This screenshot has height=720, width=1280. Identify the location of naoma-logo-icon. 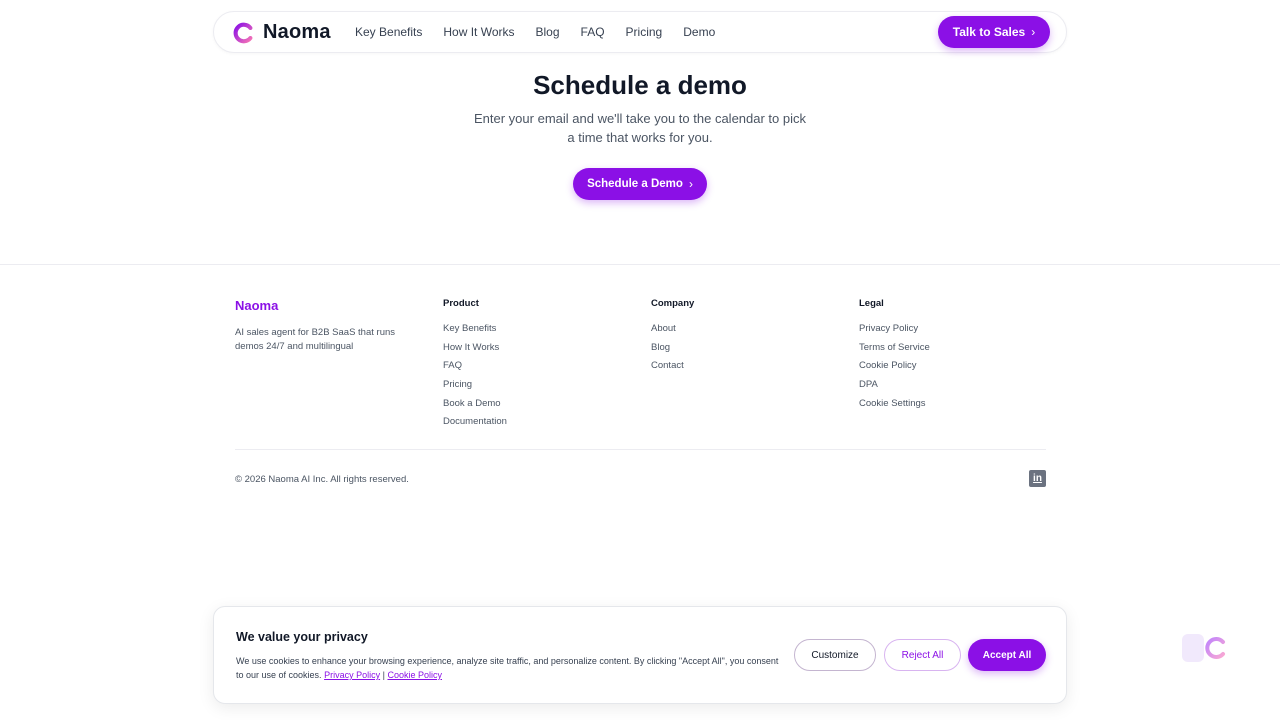
(243, 32).